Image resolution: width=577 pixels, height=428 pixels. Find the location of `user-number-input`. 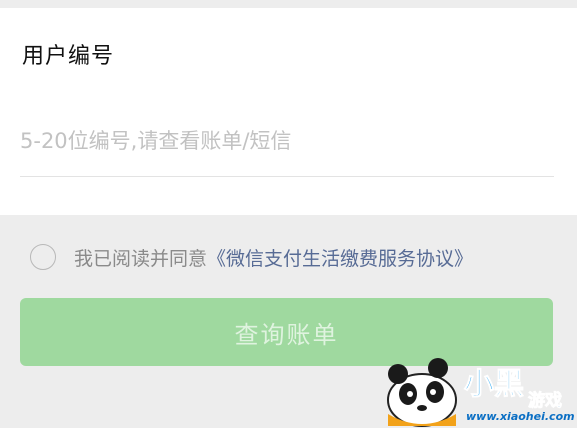

user-number-input is located at coordinates (287, 141).